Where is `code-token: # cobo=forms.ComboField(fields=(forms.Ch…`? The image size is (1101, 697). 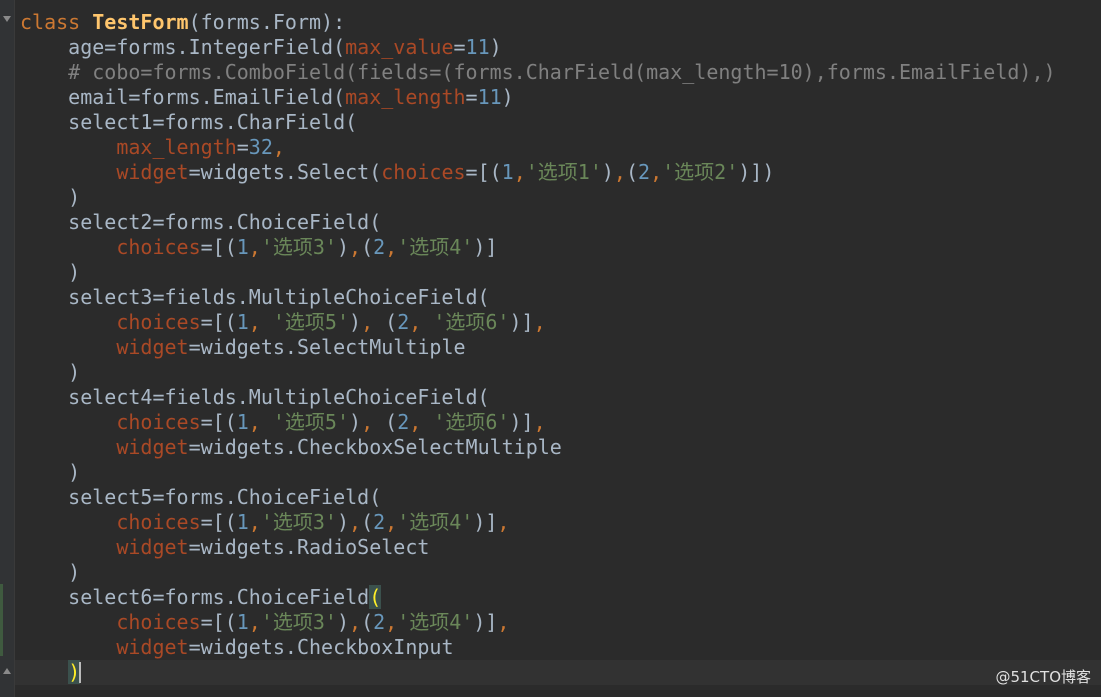 code-token: # cobo=forms.ComboField(fields=(forms.Ch… is located at coordinates (538, 72).